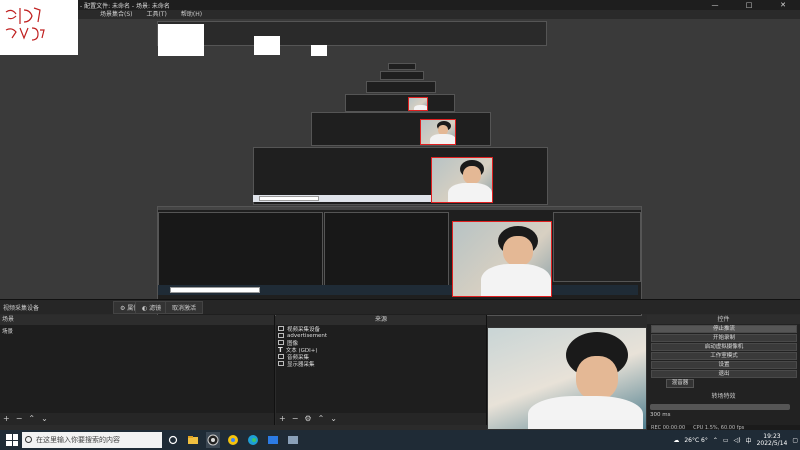 The width and height of the screenshot is (800, 450). Describe the element at coordinates (772, 443) in the screenshot. I see `clock-date: 2022/5/14` at that location.